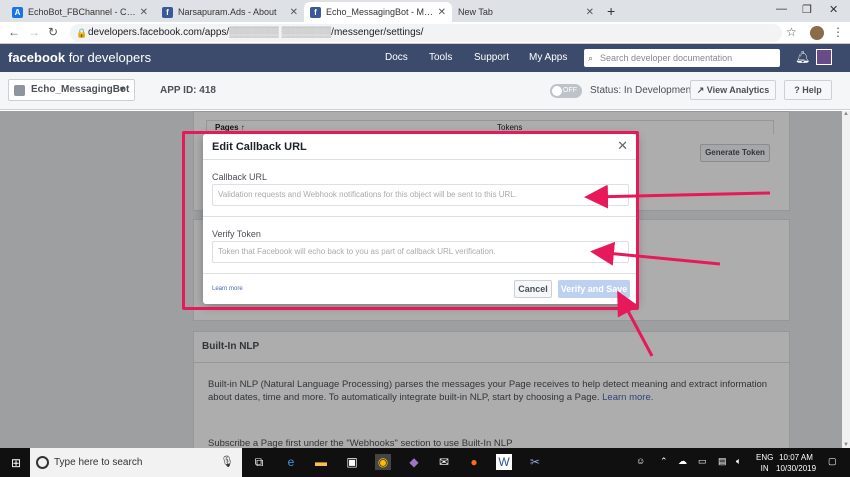 This screenshot has width=850, height=477. What do you see at coordinates (664, 461) in the screenshot?
I see `chevron-up-icon: ⌃` at bounding box center [664, 461].